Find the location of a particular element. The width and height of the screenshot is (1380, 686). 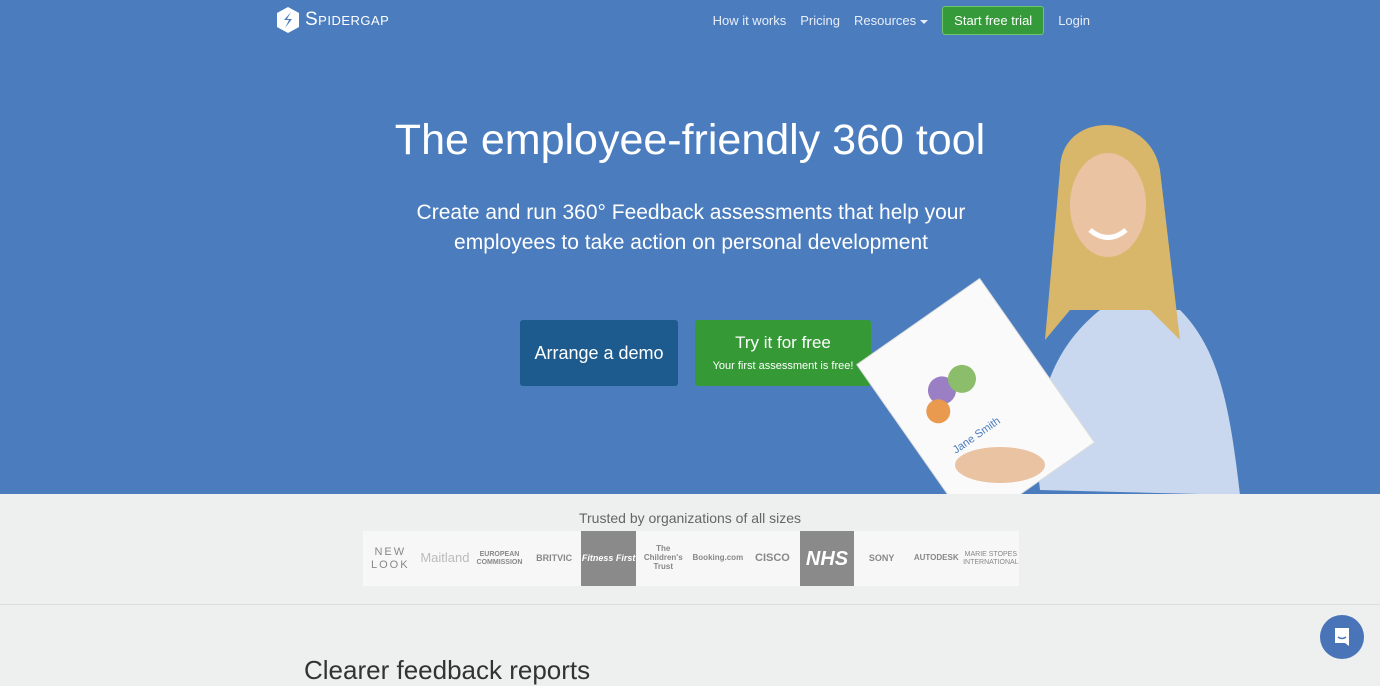

nav-resources: Resources is located at coordinates (891, 20).